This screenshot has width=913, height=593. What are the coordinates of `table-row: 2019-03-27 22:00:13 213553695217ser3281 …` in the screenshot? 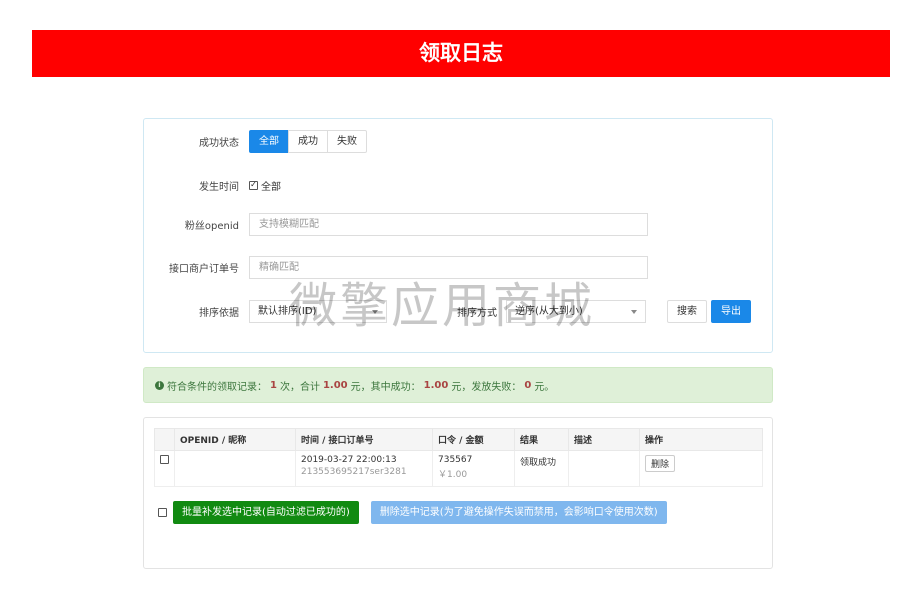 It's located at (458, 468).